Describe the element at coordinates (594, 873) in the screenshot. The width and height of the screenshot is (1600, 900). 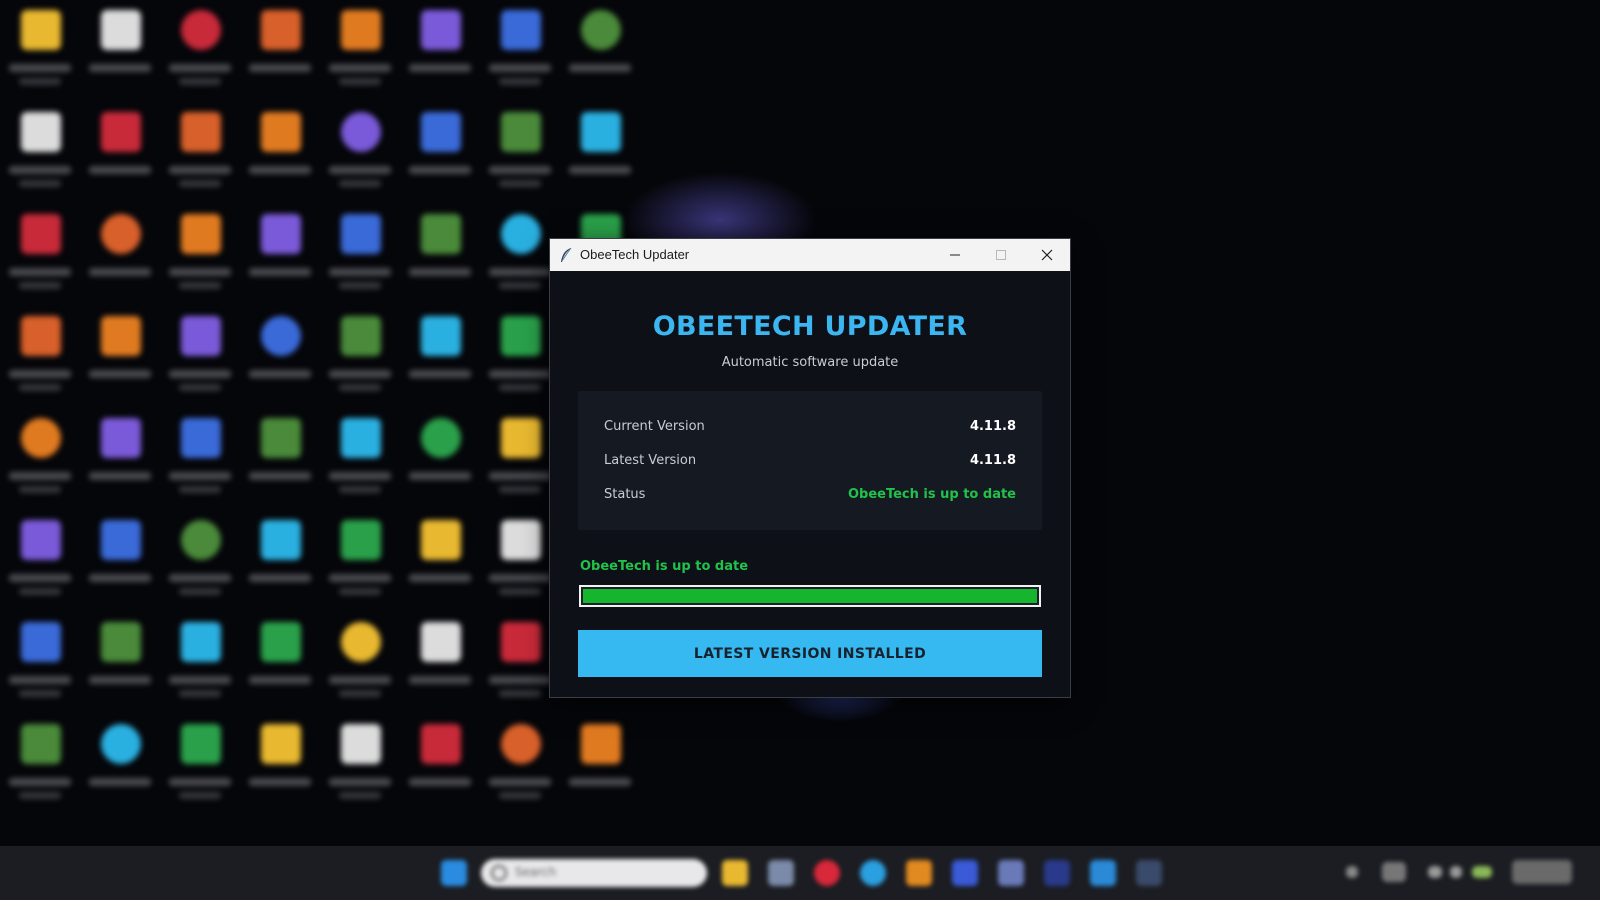
I see `taskbar-search-input: Search` at that location.